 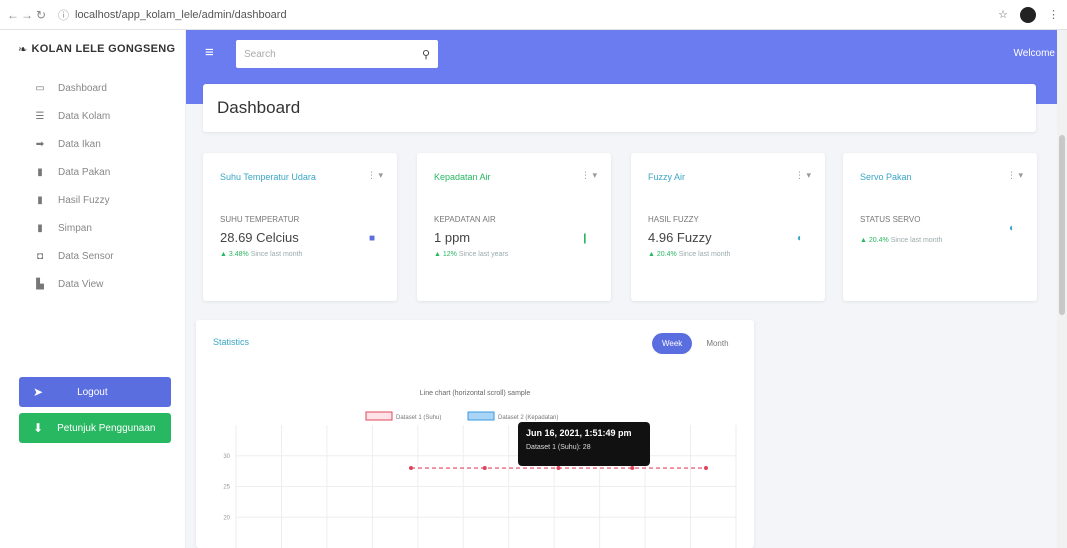 I want to click on search-icon: ⚲, so click(x=426, y=54).